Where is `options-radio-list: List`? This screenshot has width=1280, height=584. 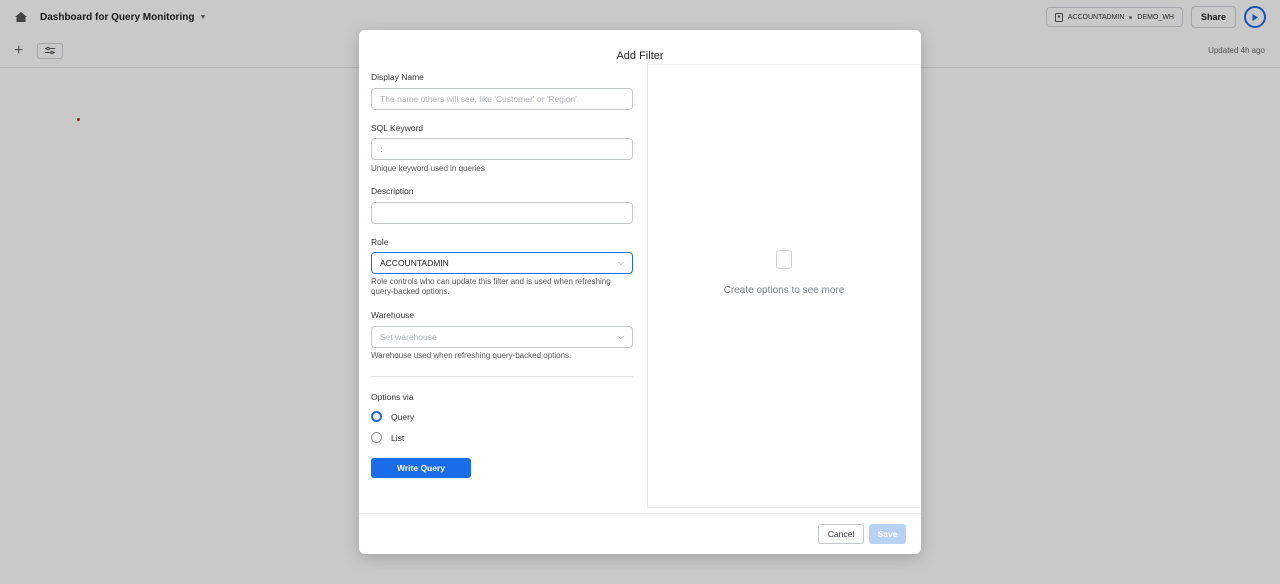 options-radio-list: List is located at coordinates (387, 437).